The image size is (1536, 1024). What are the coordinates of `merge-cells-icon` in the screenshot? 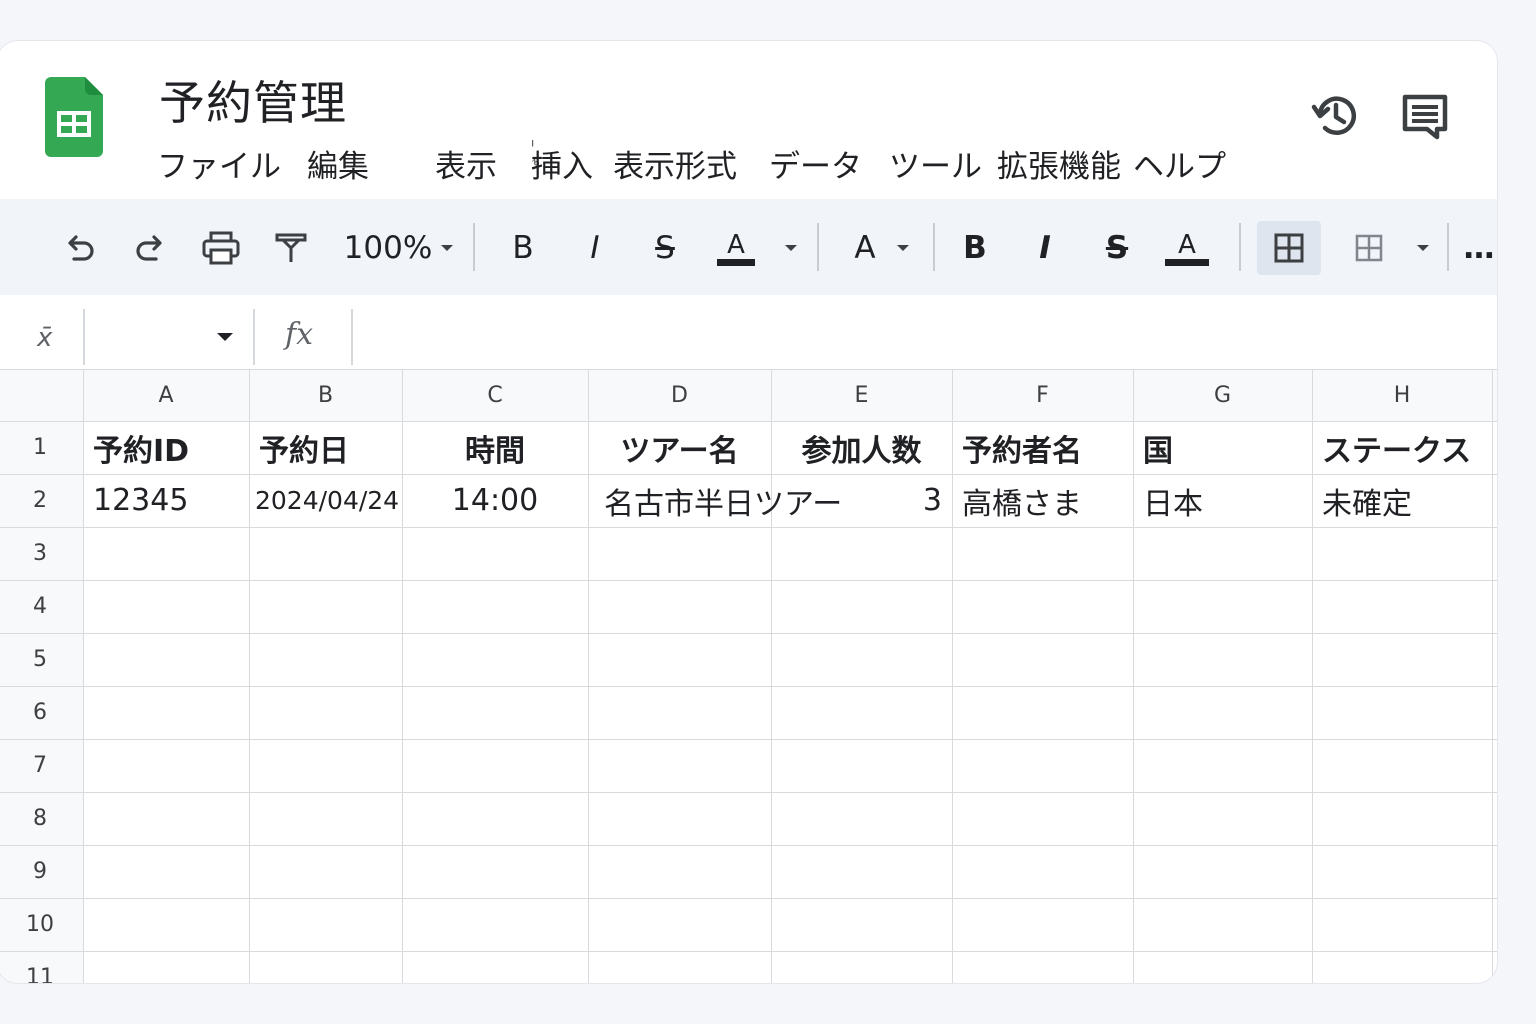 It's located at (1369, 248).